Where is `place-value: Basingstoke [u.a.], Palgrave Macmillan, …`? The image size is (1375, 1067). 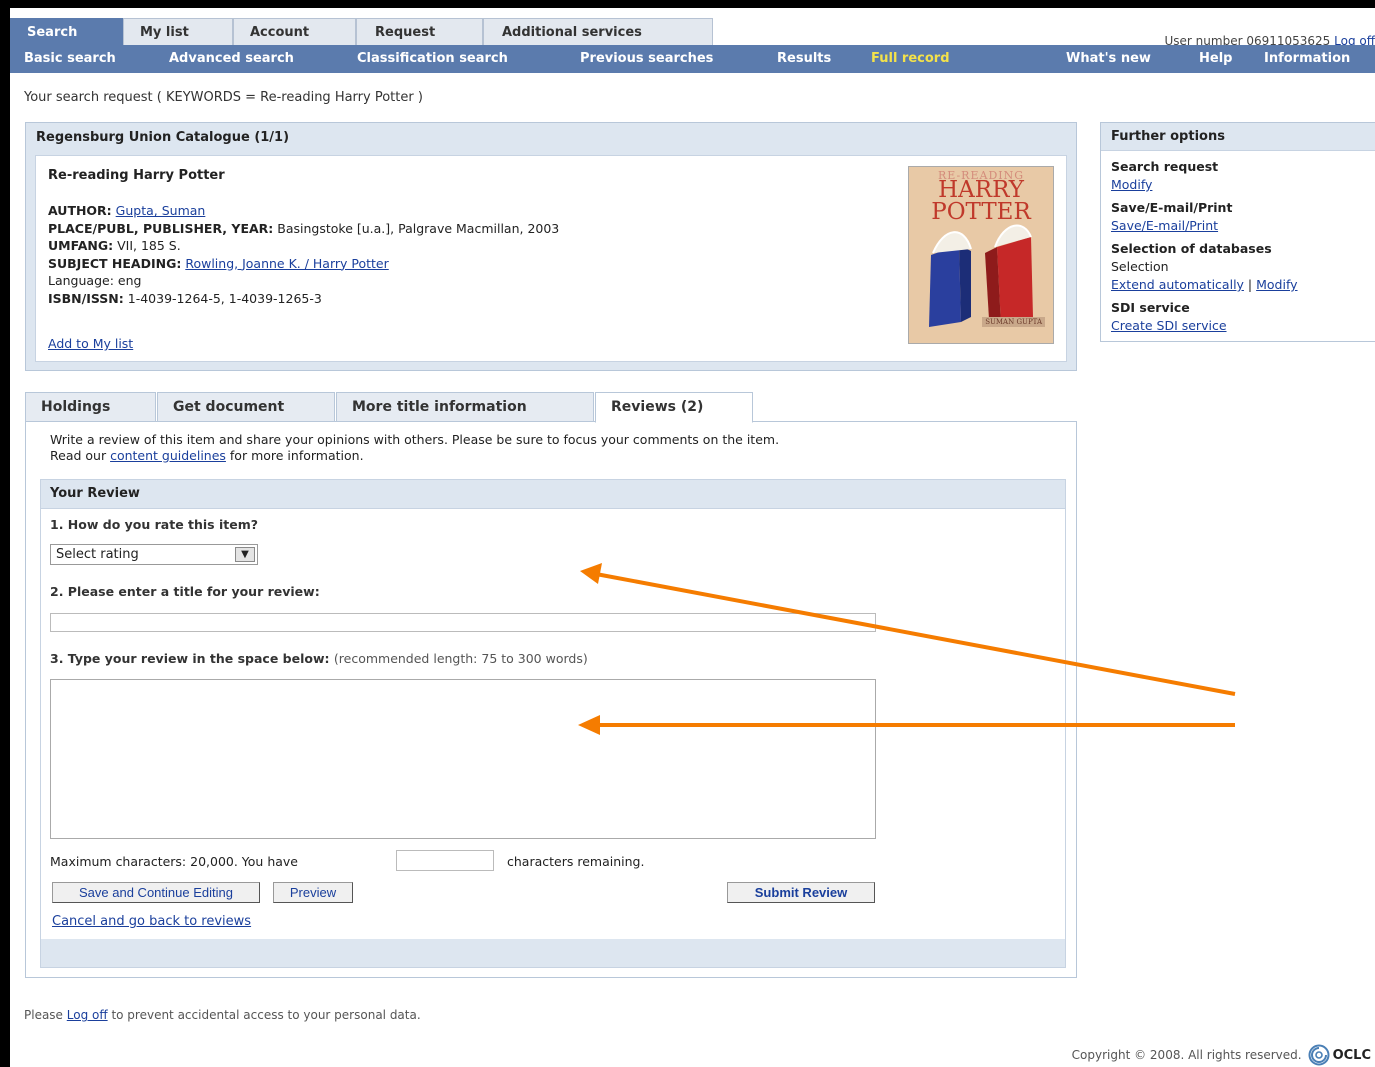 place-value: Basingstoke [u.a.], Palgrave Macmillan, … is located at coordinates (418, 228).